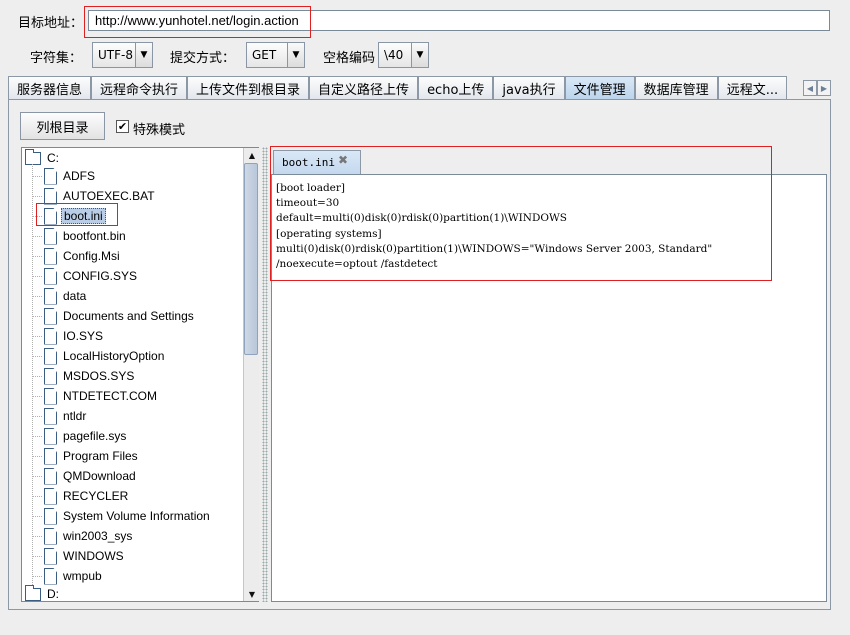  I want to click on tree-item-label: QMDownload, so click(99, 476).